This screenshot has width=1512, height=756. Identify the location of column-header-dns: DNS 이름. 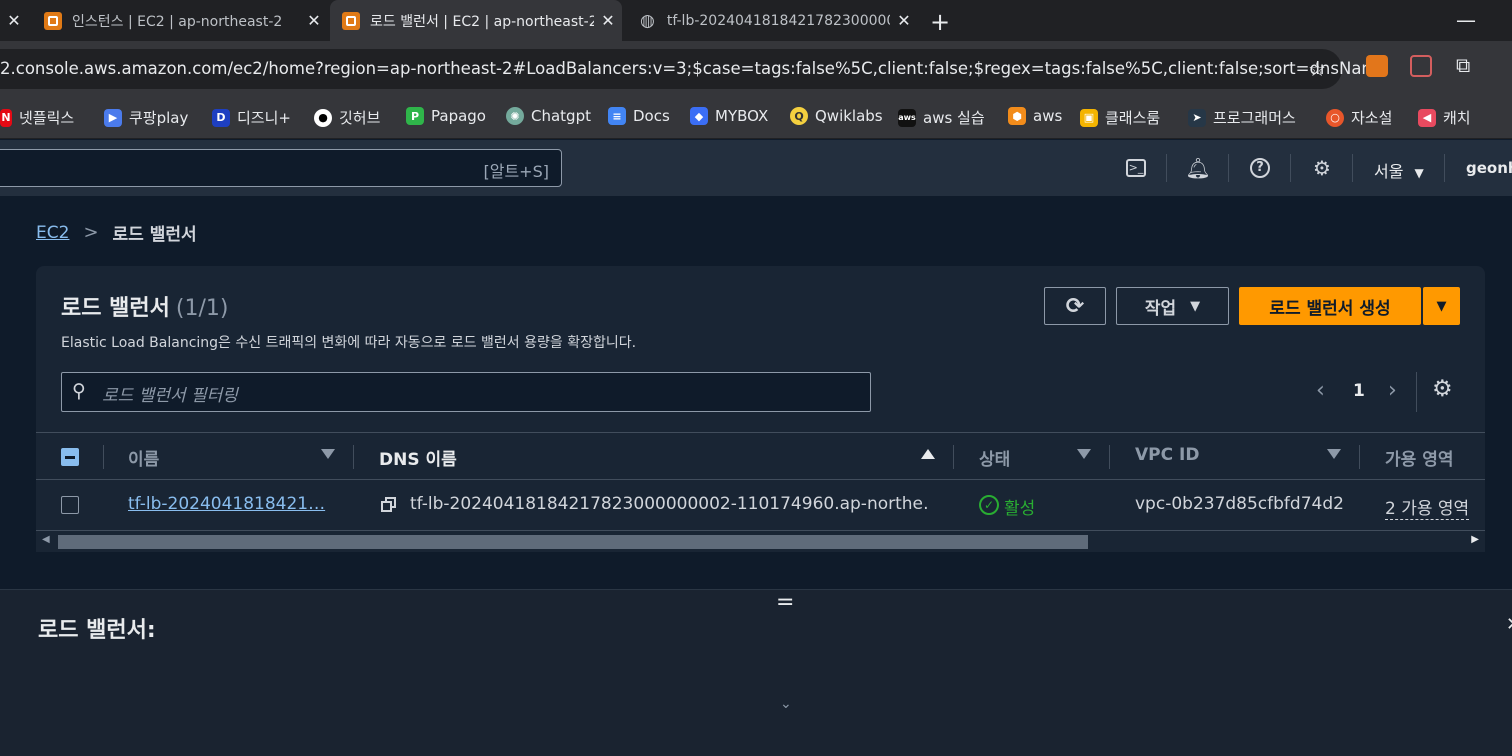
(418, 457).